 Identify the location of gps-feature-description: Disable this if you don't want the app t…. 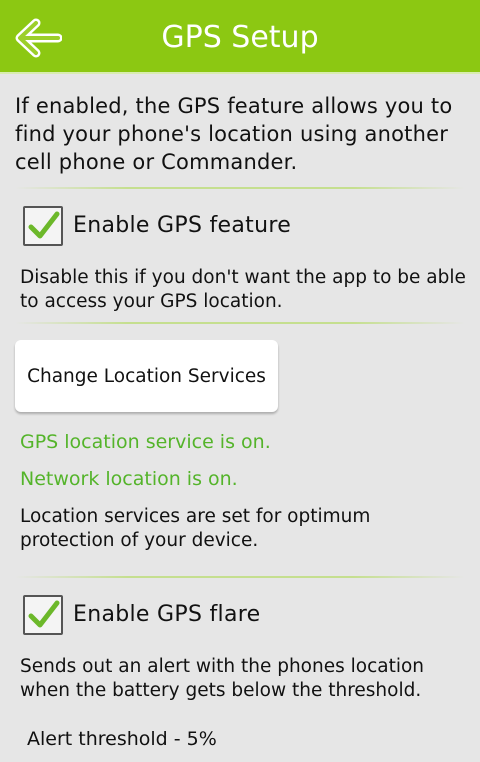
(243, 289).